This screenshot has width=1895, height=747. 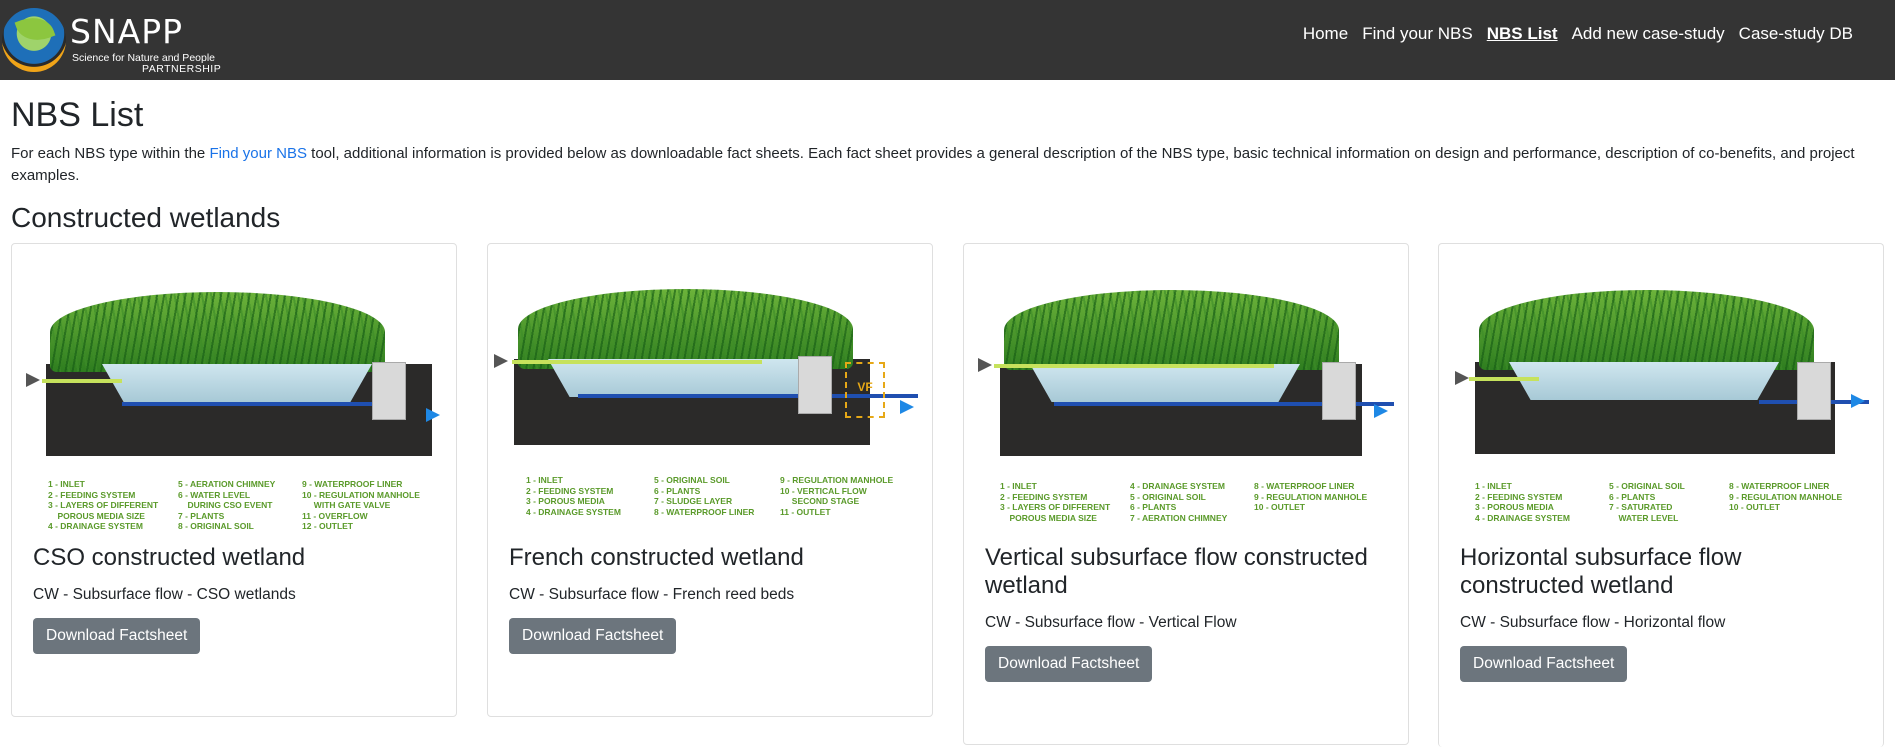 What do you see at coordinates (262, 404) in the screenshot?
I see `drainage-pipe` at bounding box center [262, 404].